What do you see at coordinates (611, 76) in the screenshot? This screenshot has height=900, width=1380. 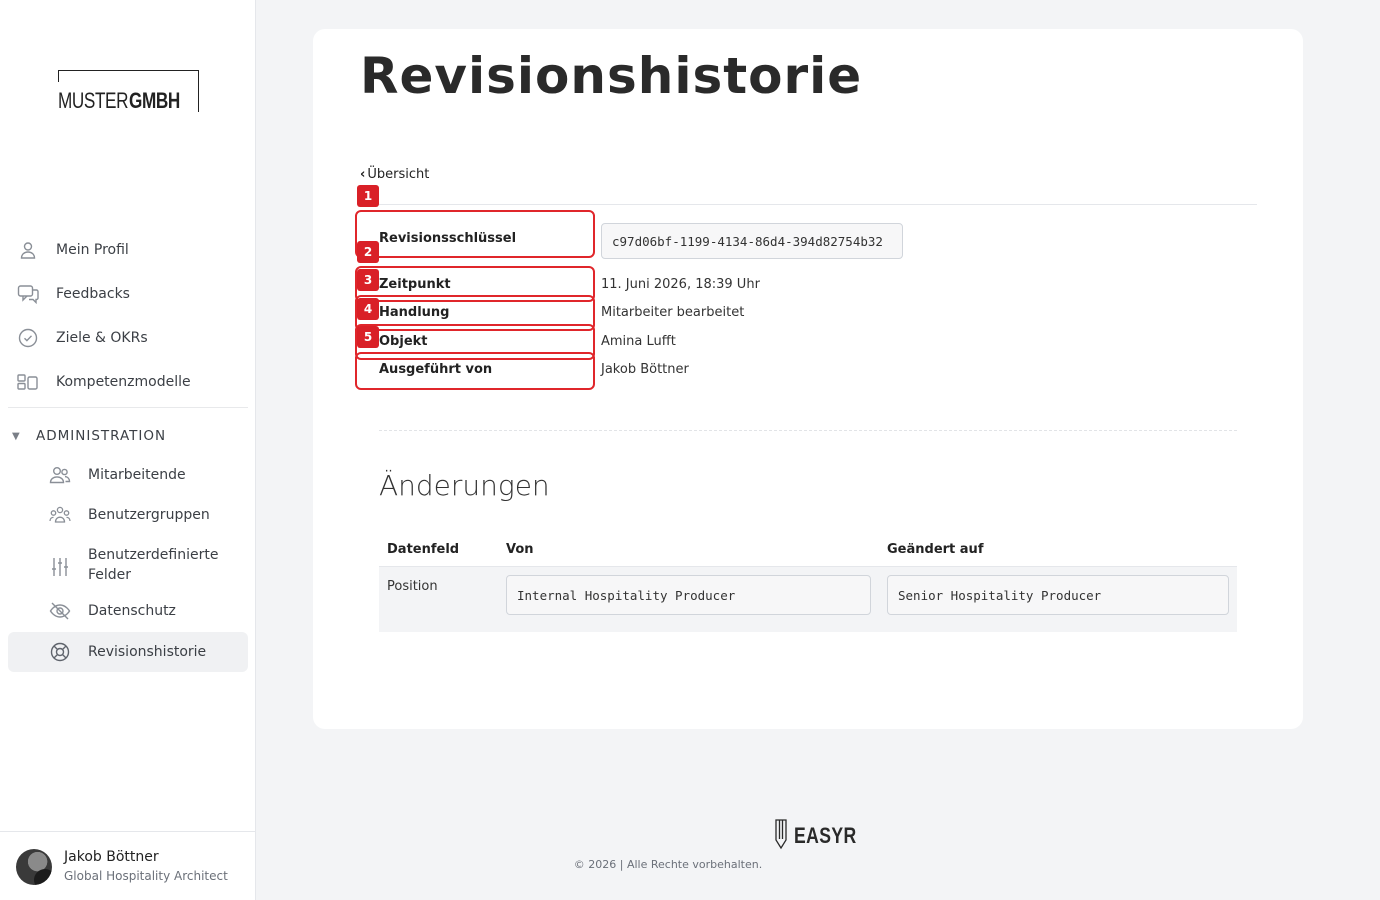 I see `page-title: Revisionshistorie` at bounding box center [611, 76].